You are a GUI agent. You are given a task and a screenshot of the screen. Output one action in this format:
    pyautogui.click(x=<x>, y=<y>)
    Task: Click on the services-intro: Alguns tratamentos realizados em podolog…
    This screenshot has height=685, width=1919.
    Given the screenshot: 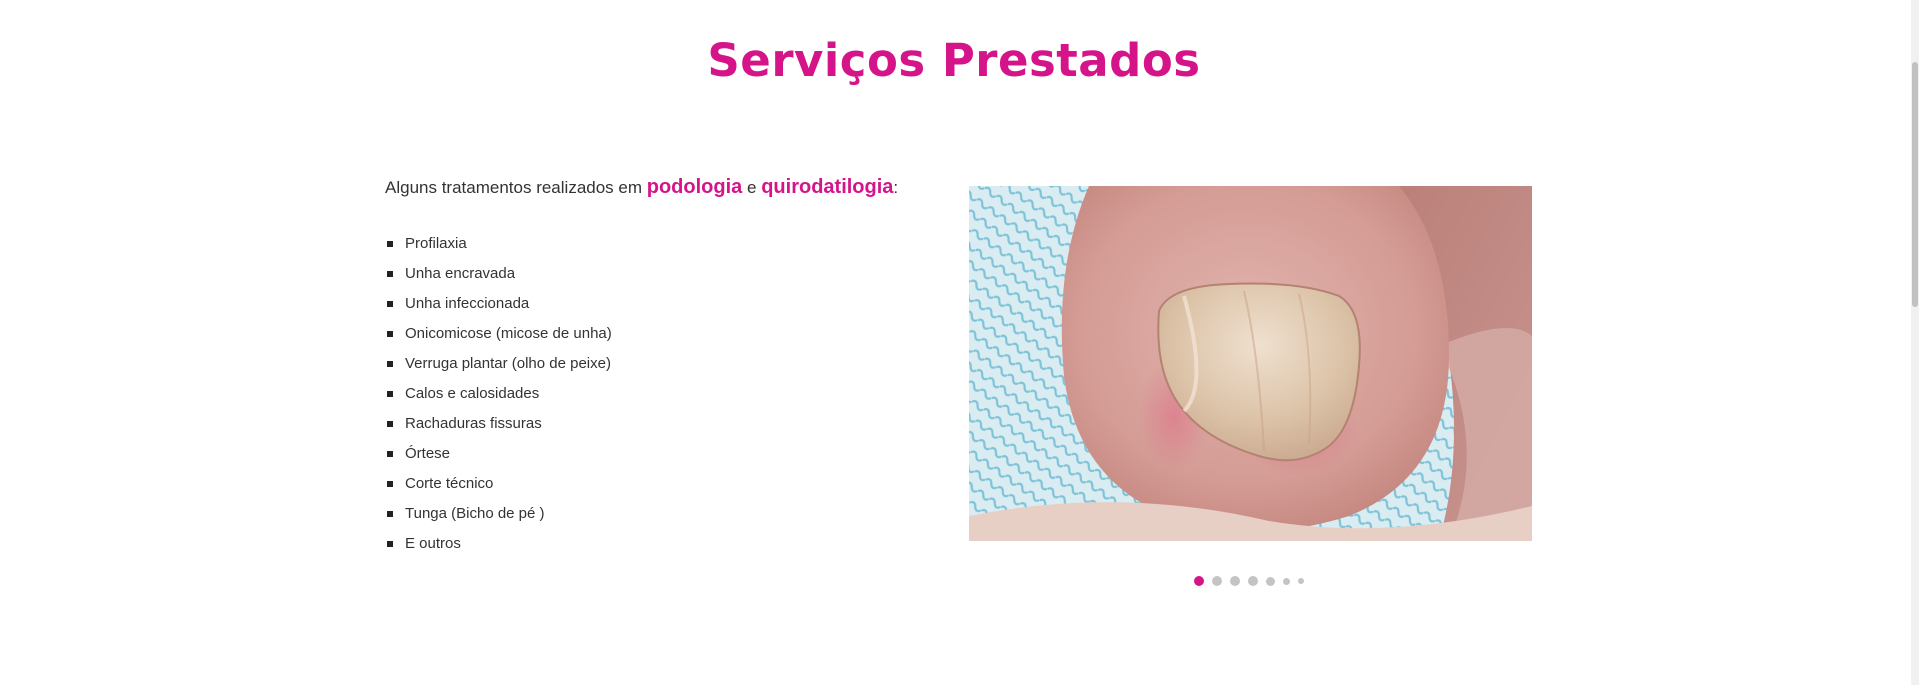 What is the action you would take?
    pyautogui.click(x=641, y=187)
    